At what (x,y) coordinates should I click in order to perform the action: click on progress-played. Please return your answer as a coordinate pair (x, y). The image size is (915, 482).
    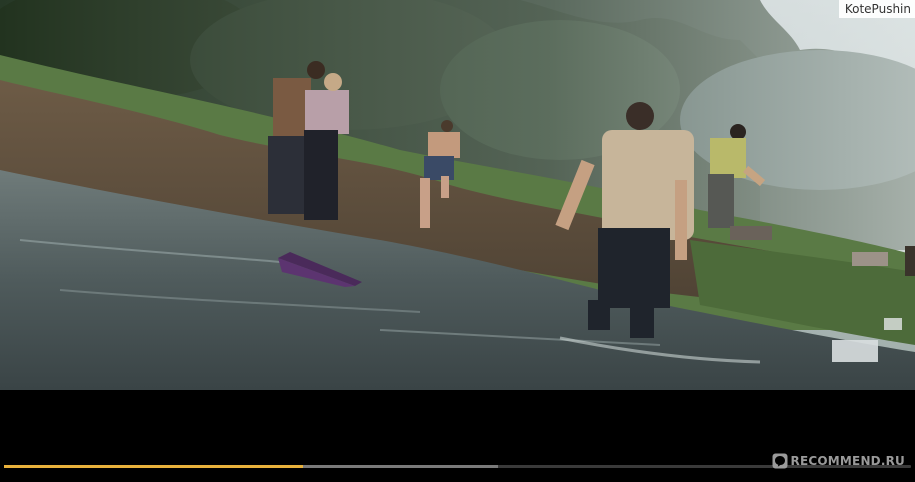
    Looking at the image, I should click on (154, 466).